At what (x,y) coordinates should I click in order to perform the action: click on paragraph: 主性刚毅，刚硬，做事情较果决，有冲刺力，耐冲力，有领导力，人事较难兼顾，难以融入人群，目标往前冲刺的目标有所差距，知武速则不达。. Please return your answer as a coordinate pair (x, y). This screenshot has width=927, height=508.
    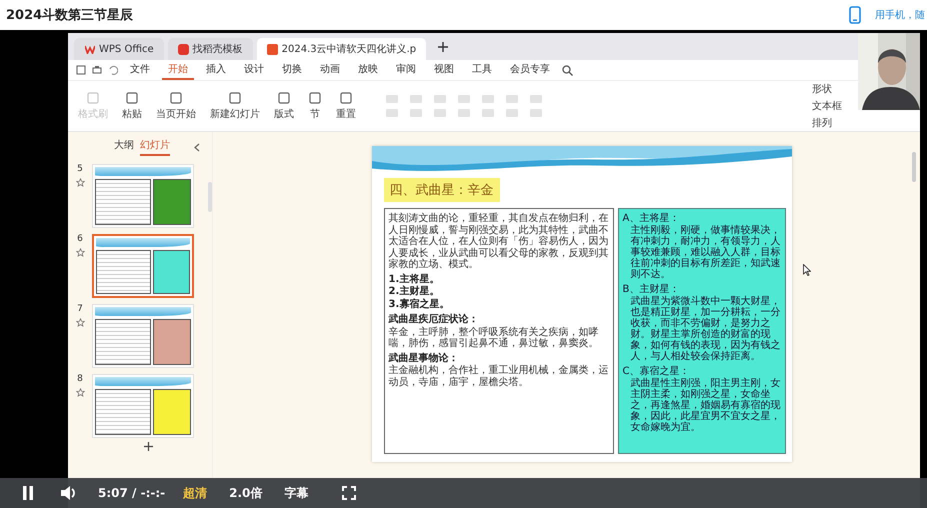
    Looking at the image, I should click on (705, 252).